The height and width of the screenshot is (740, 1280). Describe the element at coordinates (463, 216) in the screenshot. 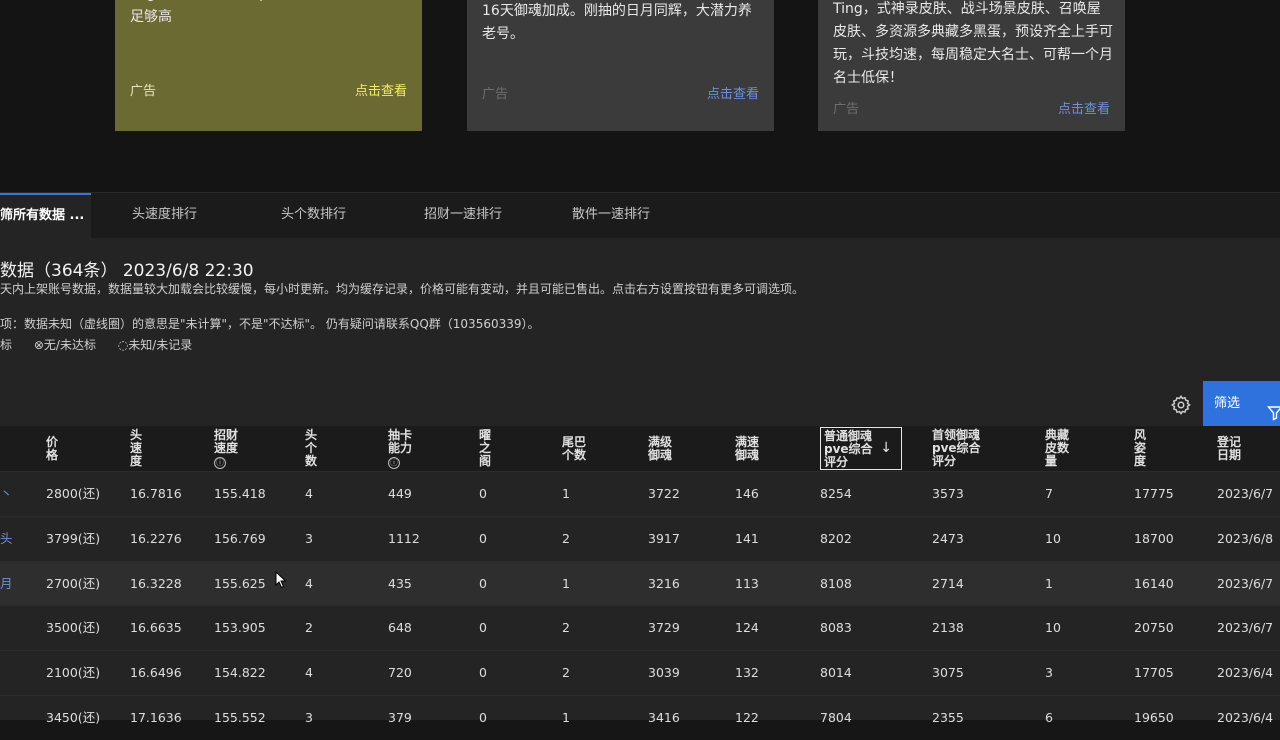

I see `tab-zhaocai-speed: 招财一速排行` at that location.